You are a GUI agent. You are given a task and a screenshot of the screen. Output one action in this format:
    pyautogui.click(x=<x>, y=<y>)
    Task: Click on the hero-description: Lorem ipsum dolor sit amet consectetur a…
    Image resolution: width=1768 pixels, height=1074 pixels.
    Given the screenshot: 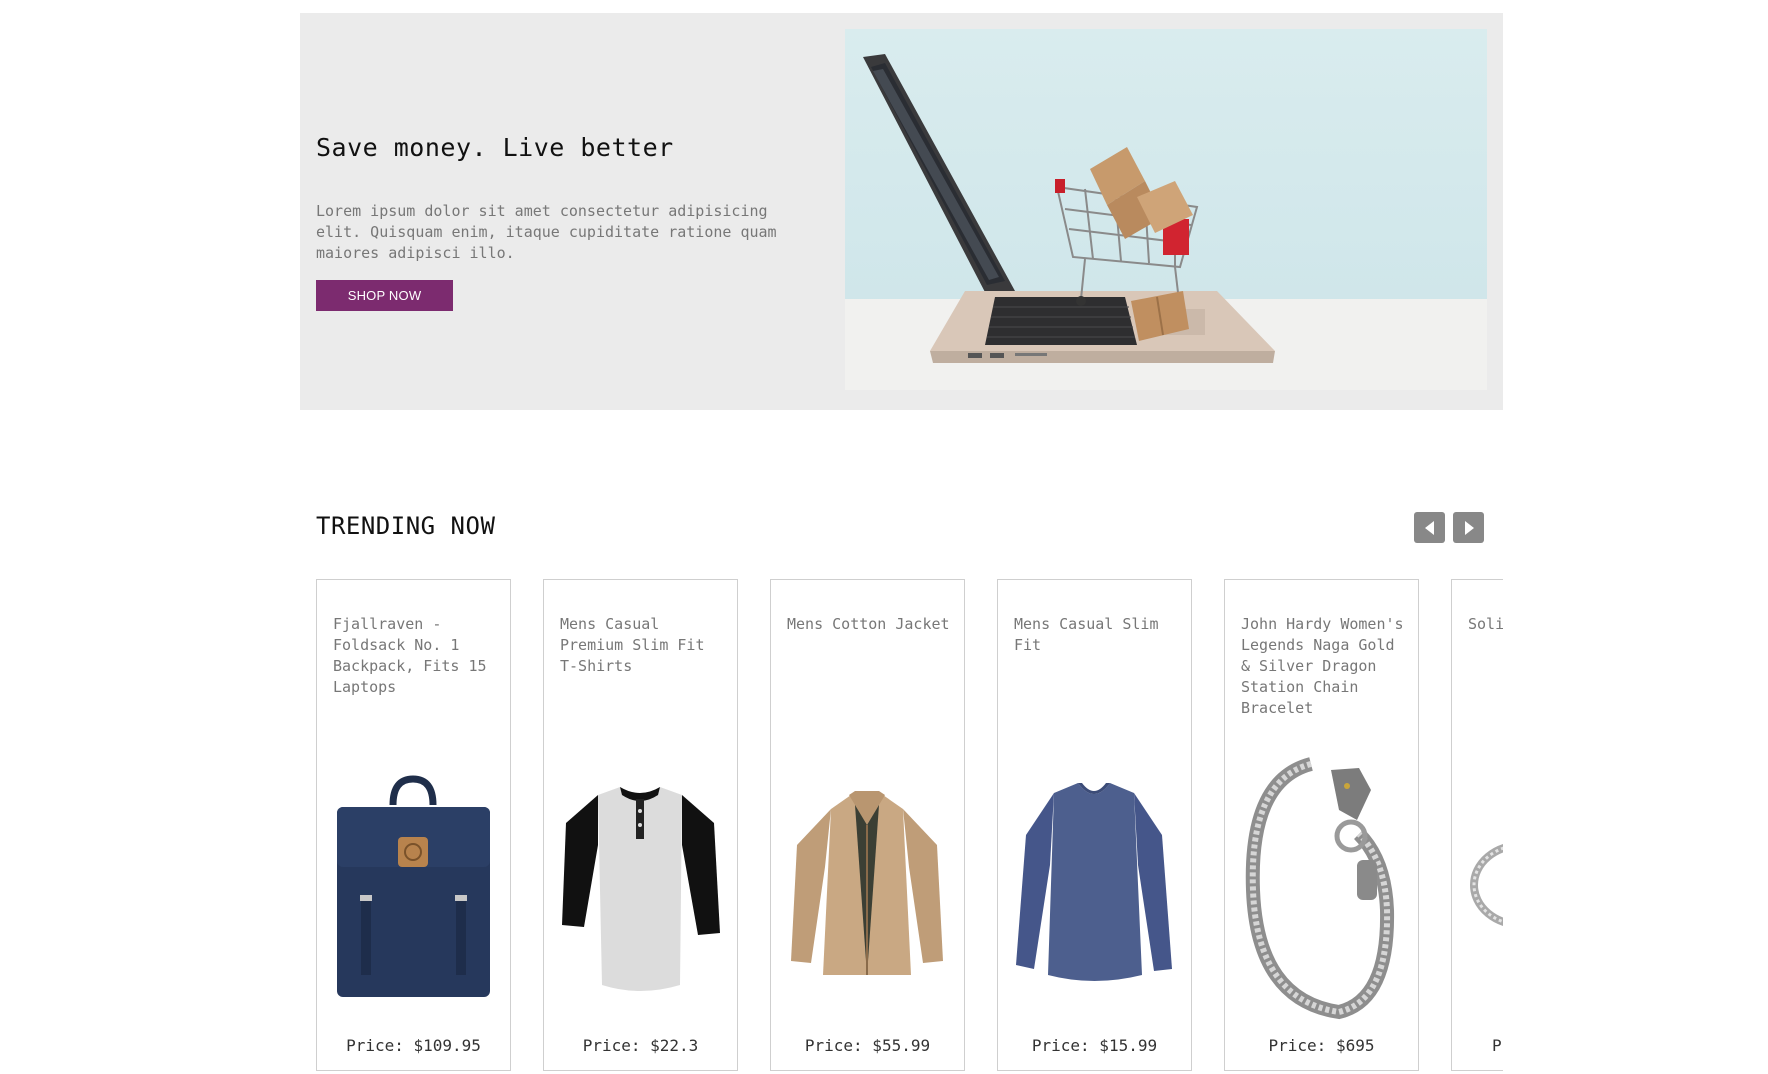 What is the action you would take?
    pyautogui.click(x=546, y=232)
    